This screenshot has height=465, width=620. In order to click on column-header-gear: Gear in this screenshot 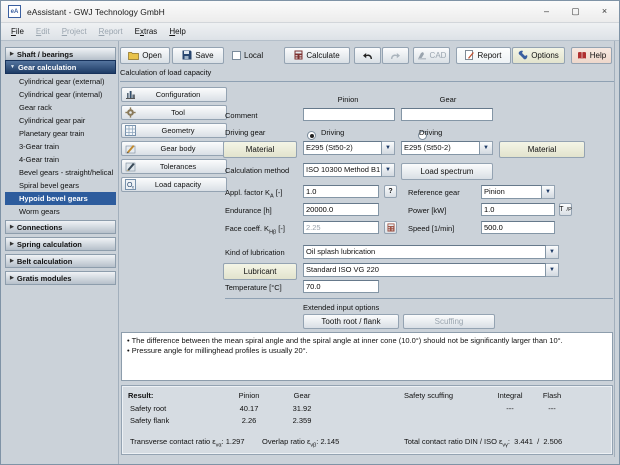, I will do `click(448, 99)`.